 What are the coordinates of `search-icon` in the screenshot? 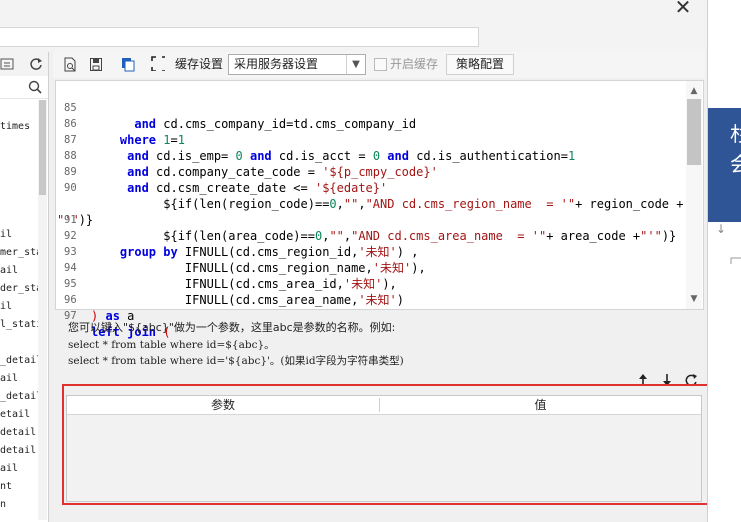 It's located at (35, 87).